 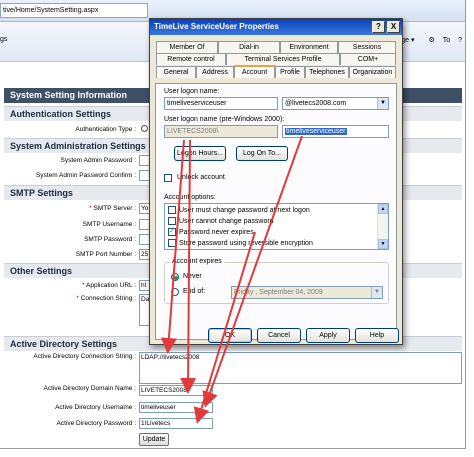 I want to click on option-must-change: User must change password at next logon, so click(x=239, y=210).